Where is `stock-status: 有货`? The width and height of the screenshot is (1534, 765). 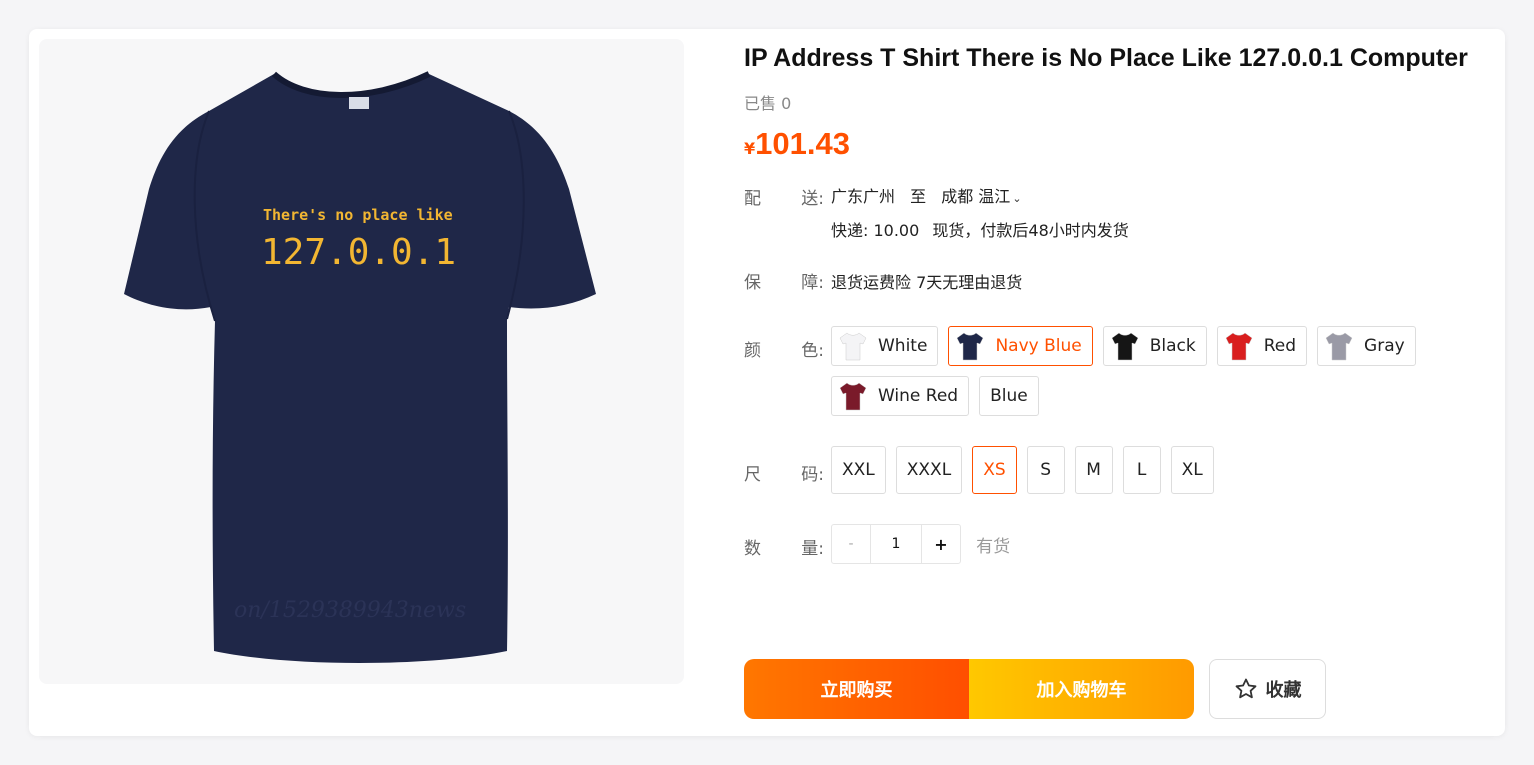
stock-status: 有货 is located at coordinates (993, 546).